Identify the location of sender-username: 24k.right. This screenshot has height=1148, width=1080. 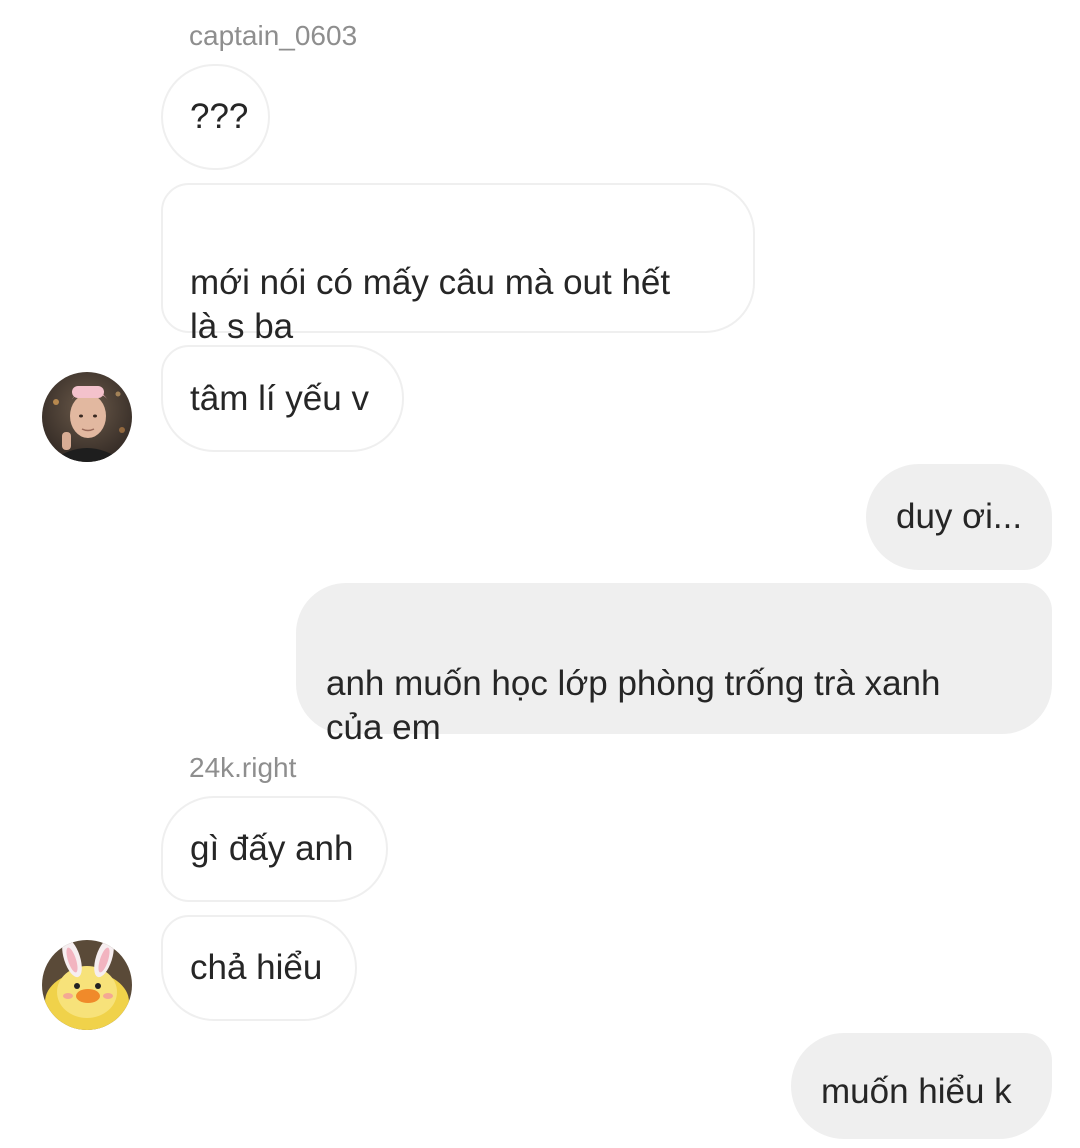
(243, 767).